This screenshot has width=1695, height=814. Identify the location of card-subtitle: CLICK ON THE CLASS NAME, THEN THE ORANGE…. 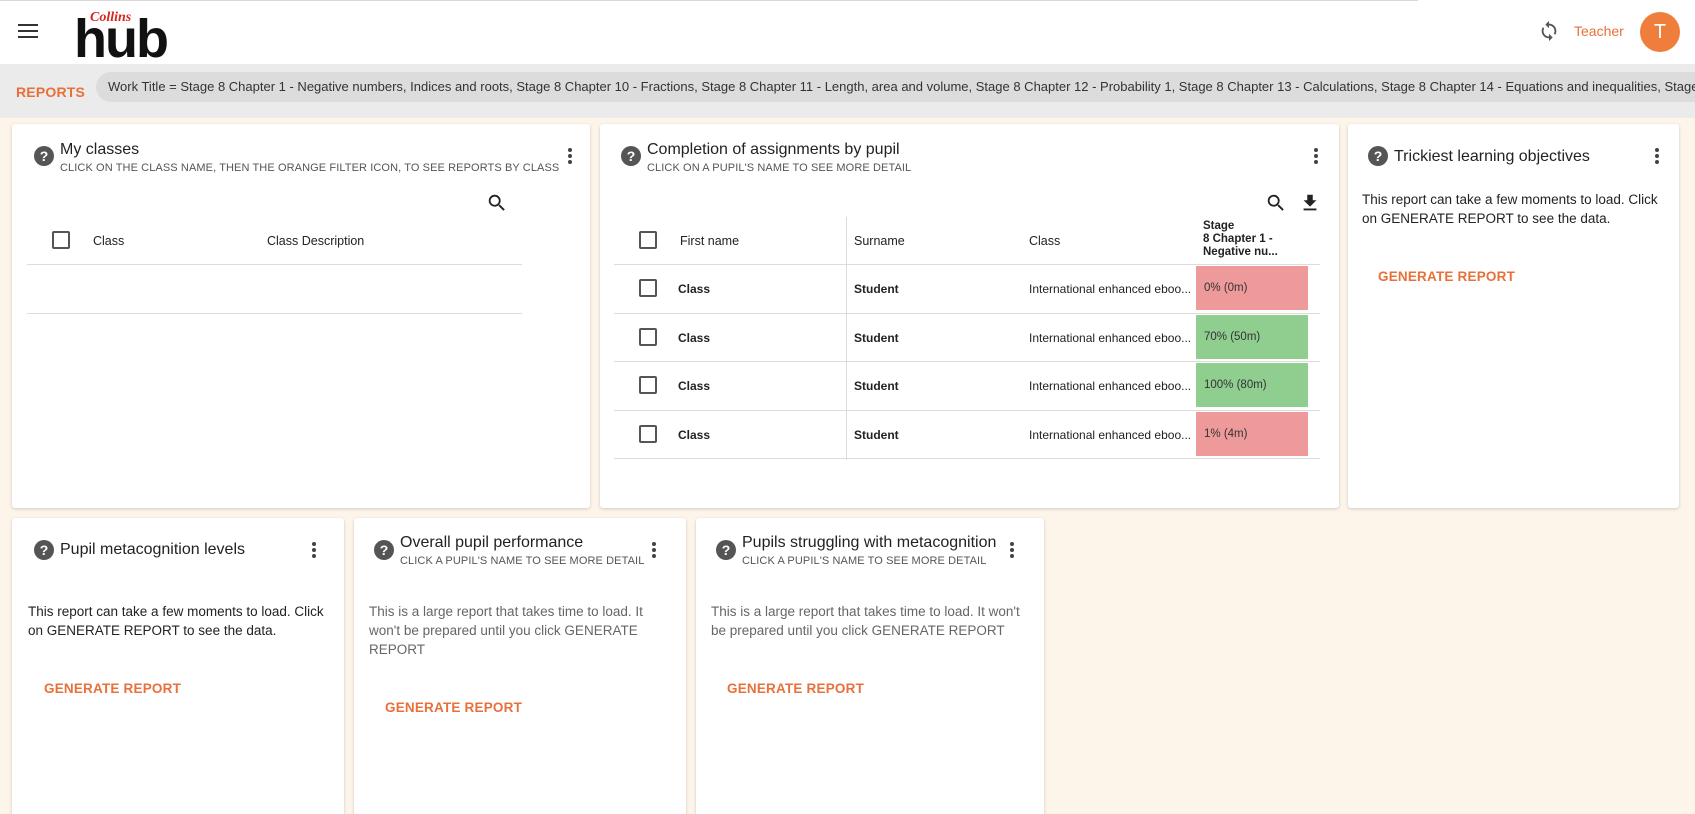
(310, 168).